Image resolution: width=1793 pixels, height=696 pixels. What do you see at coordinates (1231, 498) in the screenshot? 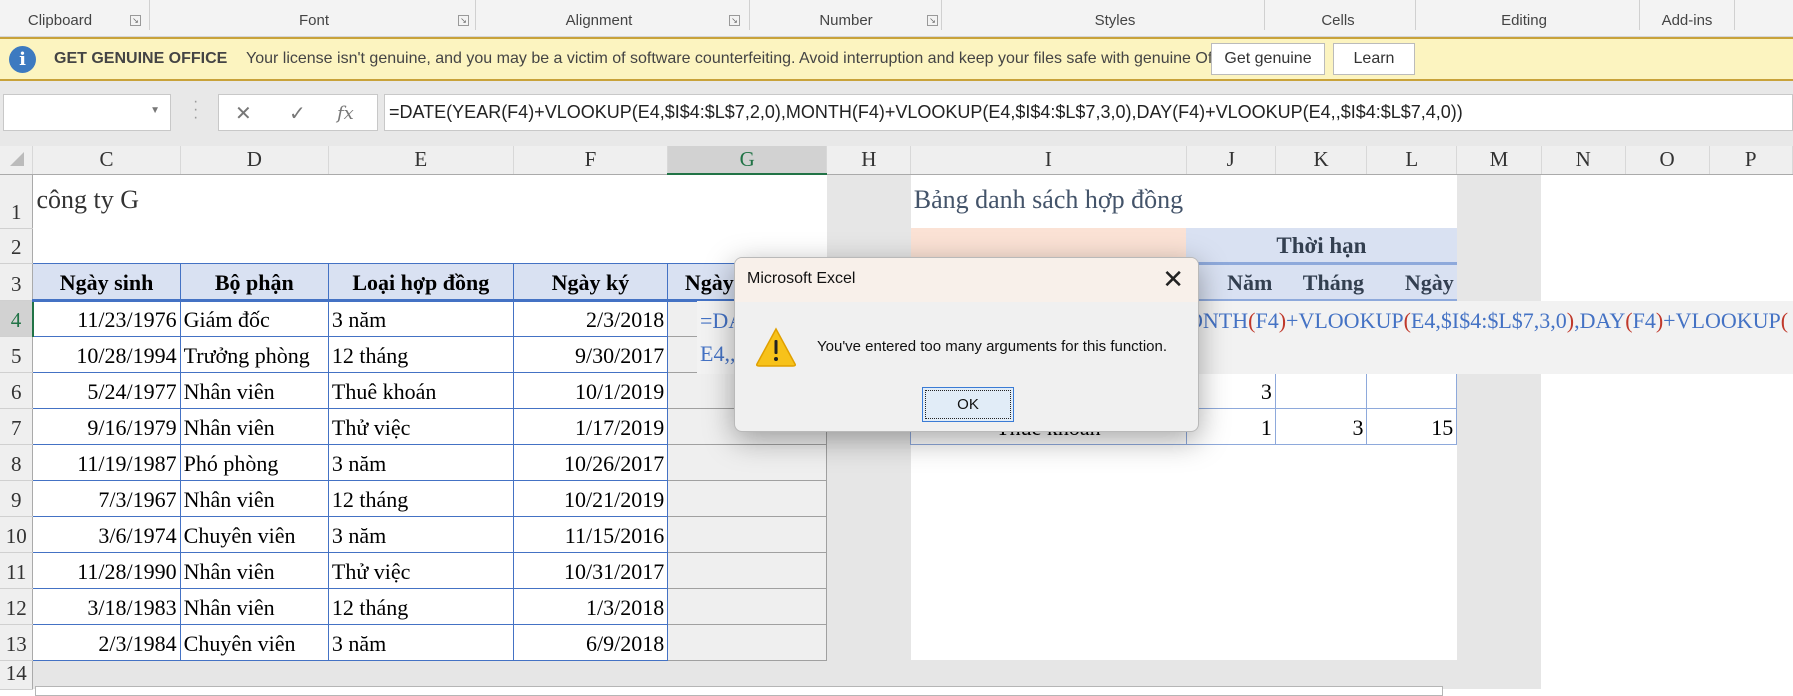
I see `cell-j9` at bounding box center [1231, 498].